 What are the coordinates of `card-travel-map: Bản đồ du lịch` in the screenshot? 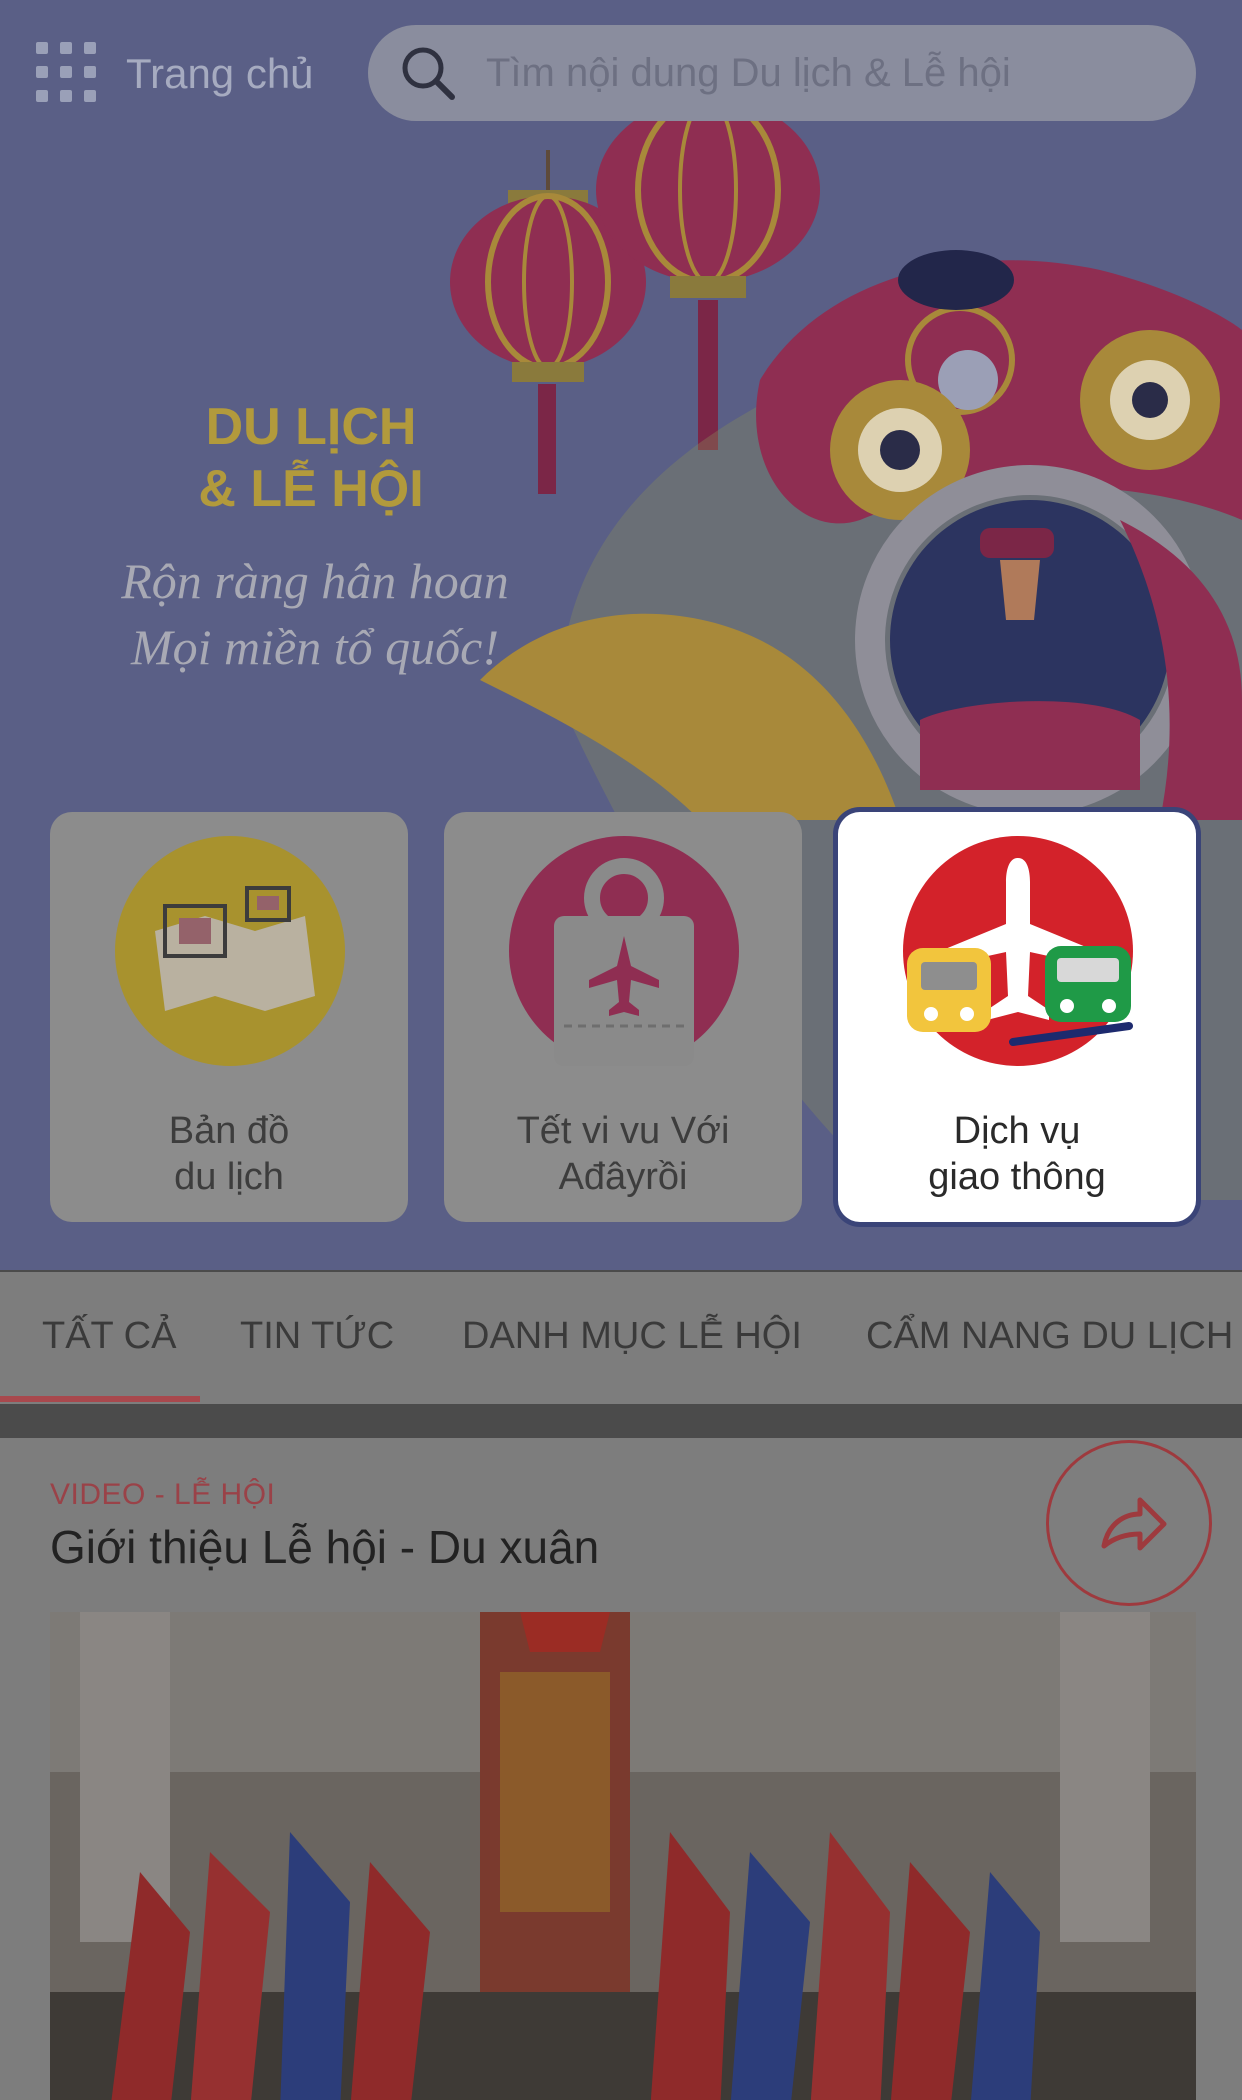 It's located at (229, 1017).